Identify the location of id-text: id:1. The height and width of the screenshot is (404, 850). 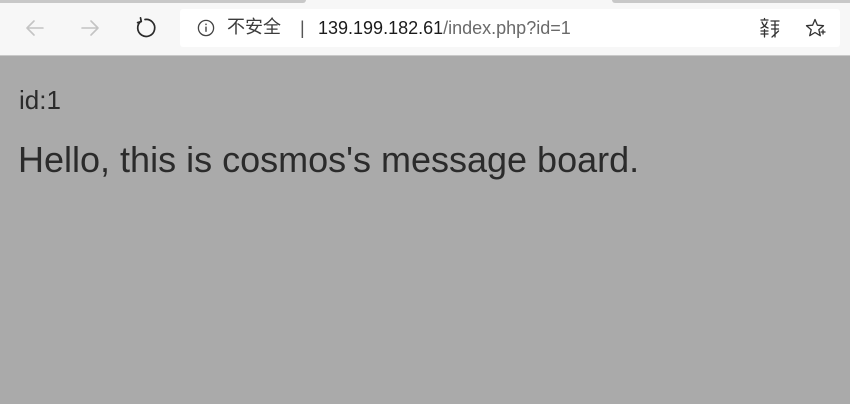
(40, 100).